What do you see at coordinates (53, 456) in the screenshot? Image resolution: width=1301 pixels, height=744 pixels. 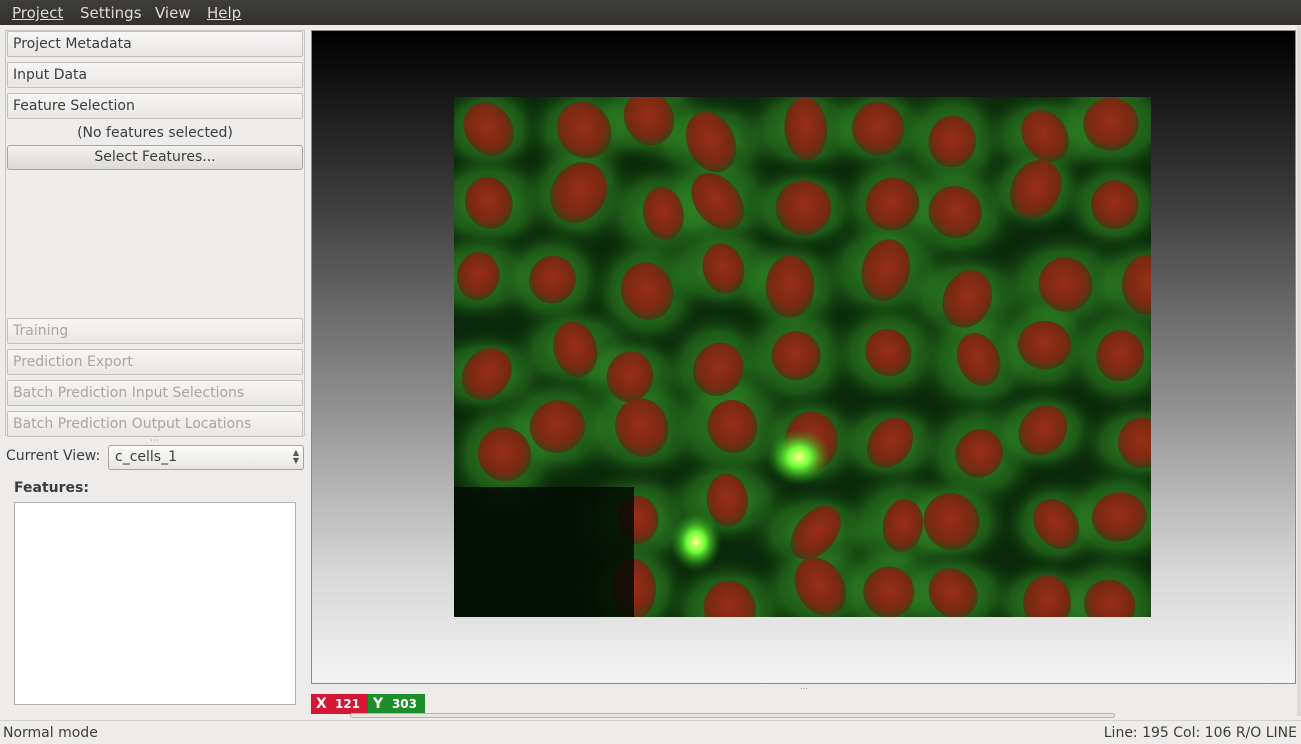 I see `current-view-label: Current View:` at bounding box center [53, 456].